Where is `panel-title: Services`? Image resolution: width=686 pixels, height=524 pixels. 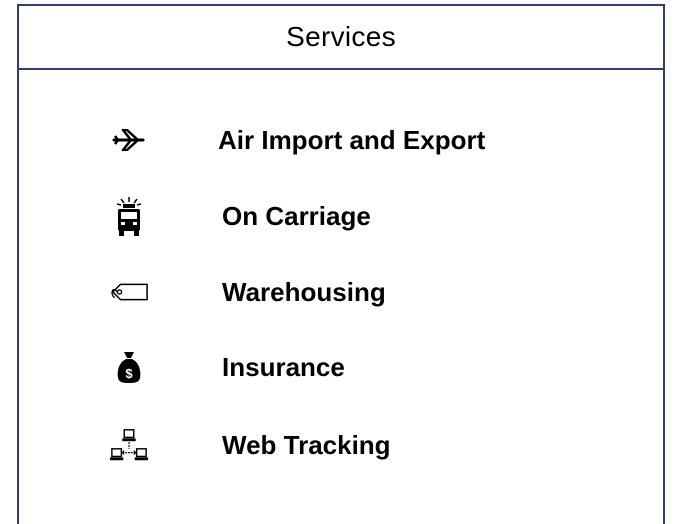
panel-title: Services is located at coordinates (341, 36).